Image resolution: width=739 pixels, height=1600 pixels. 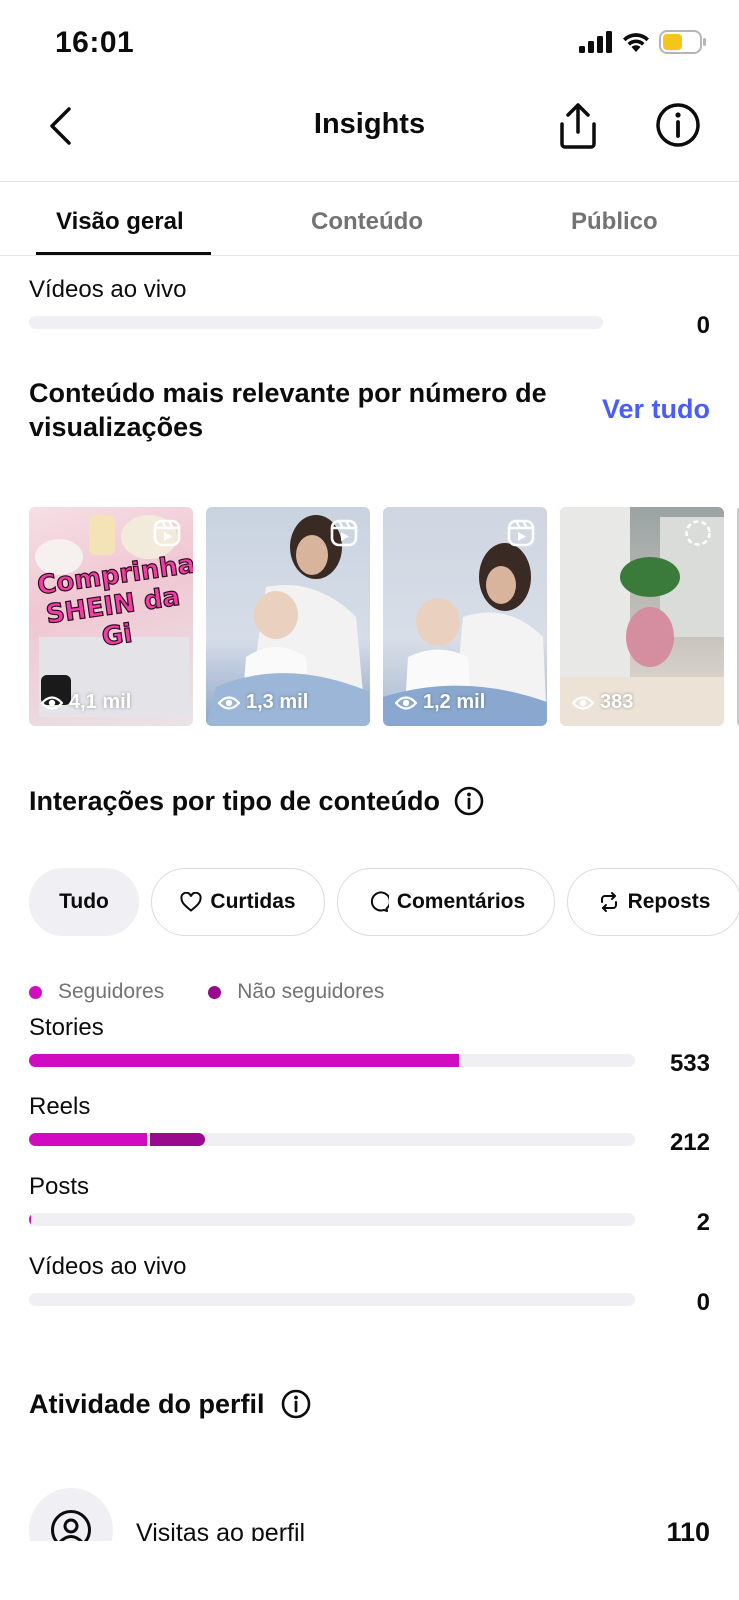 What do you see at coordinates (688, 1529) in the screenshot?
I see `profile-visits-value: 110` at bounding box center [688, 1529].